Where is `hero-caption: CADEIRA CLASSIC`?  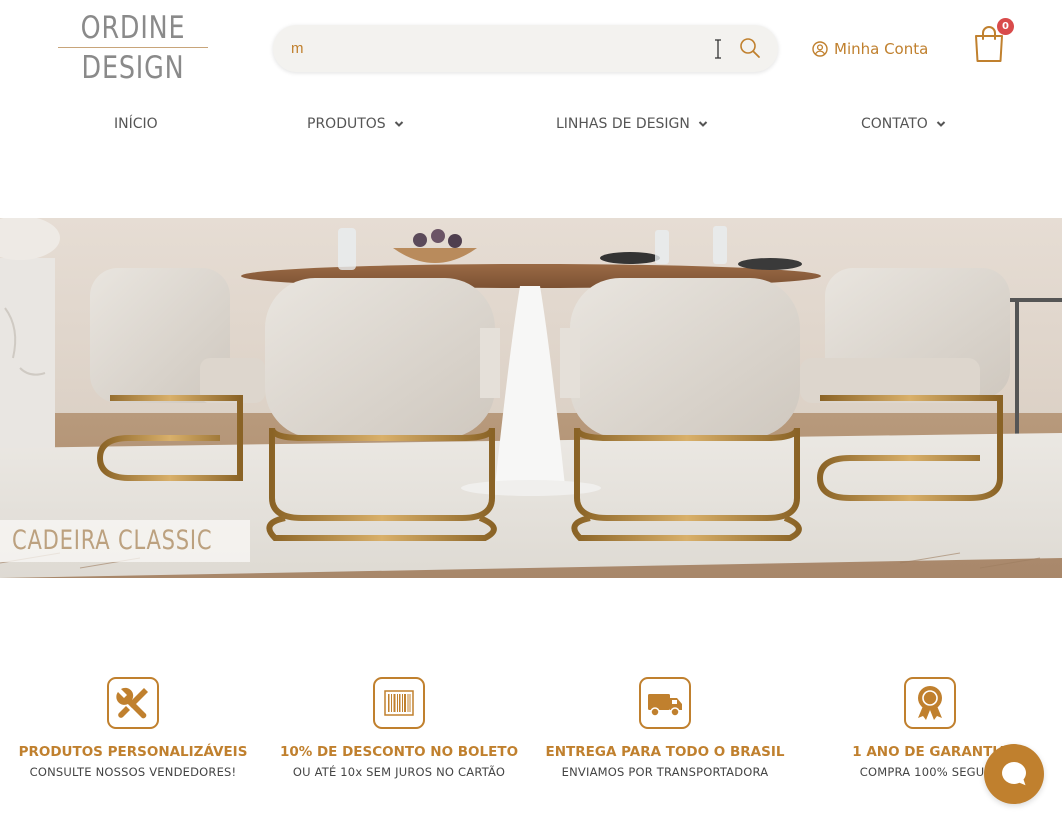
hero-caption: CADEIRA CLASSIC is located at coordinates (125, 541).